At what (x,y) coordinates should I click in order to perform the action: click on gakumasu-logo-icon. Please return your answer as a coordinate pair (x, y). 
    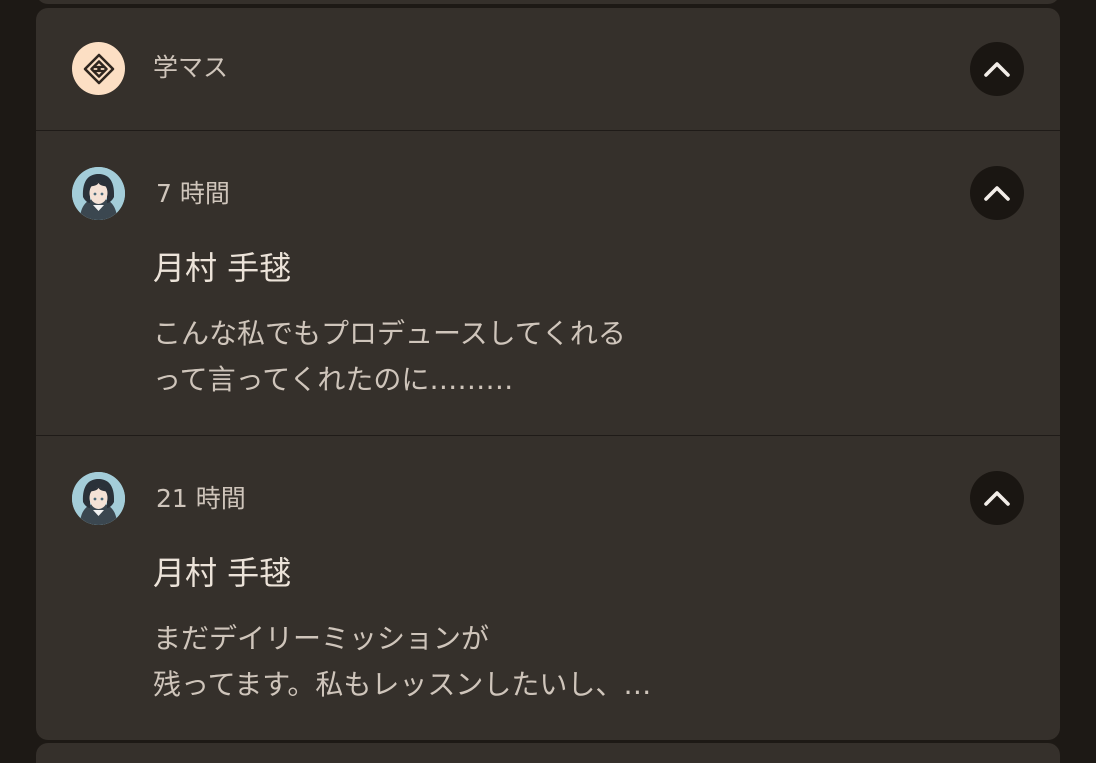
    Looking at the image, I should click on (98, 68).